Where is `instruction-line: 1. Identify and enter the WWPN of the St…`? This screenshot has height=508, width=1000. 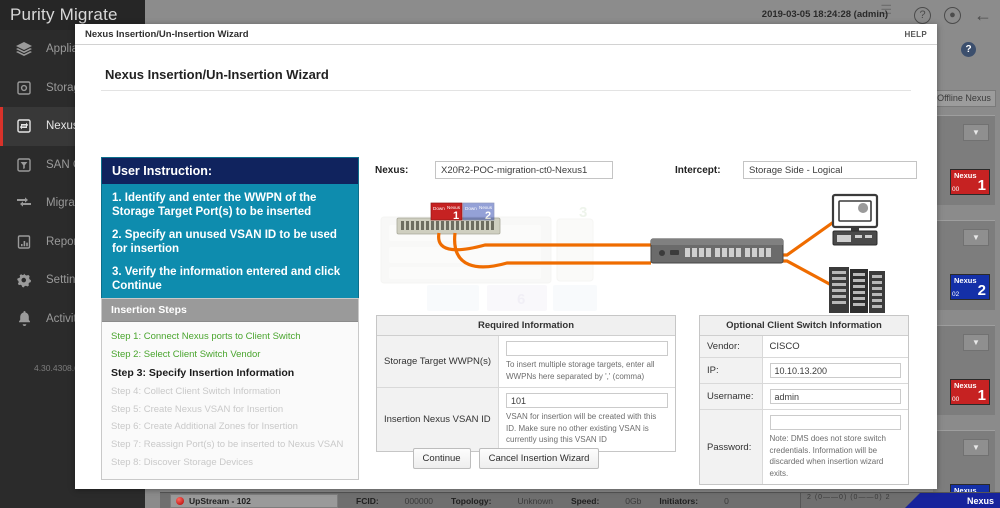
instruction-line: 1. Identify and enter the WWPN of the St… is located at coordinates (214, 205).